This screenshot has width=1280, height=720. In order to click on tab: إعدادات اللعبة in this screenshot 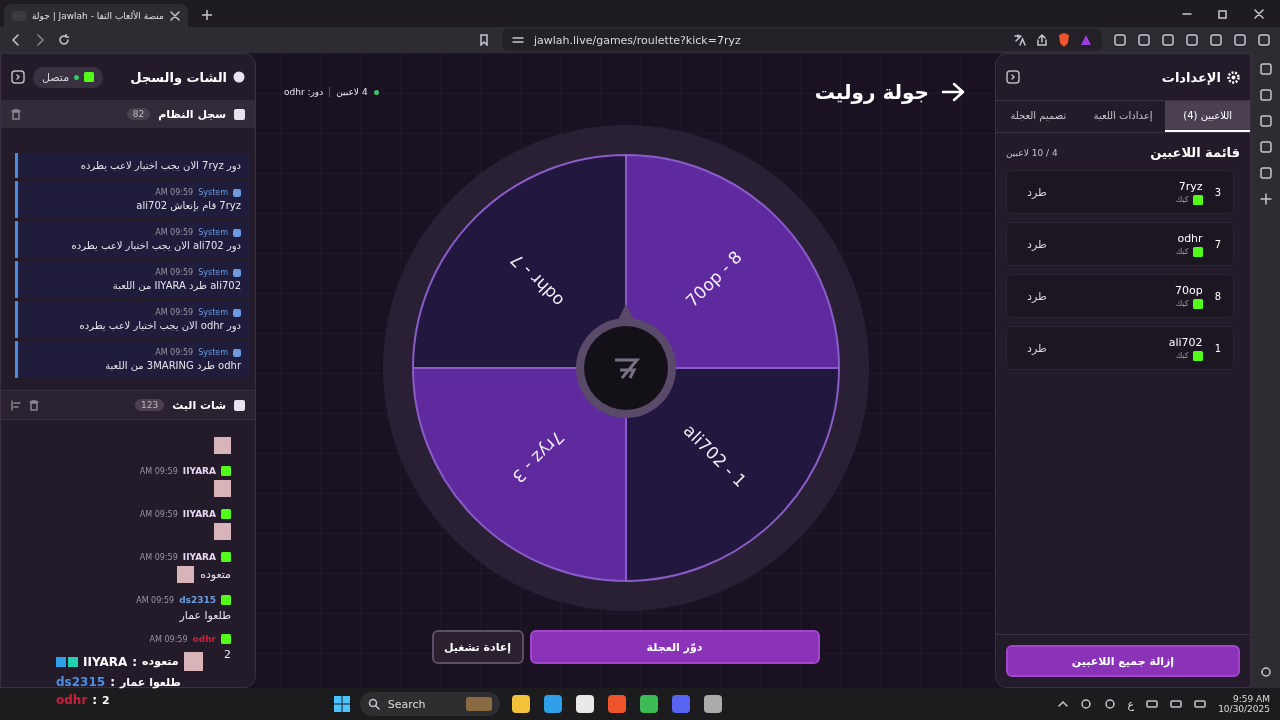, I will do `click(1123, 116)`.